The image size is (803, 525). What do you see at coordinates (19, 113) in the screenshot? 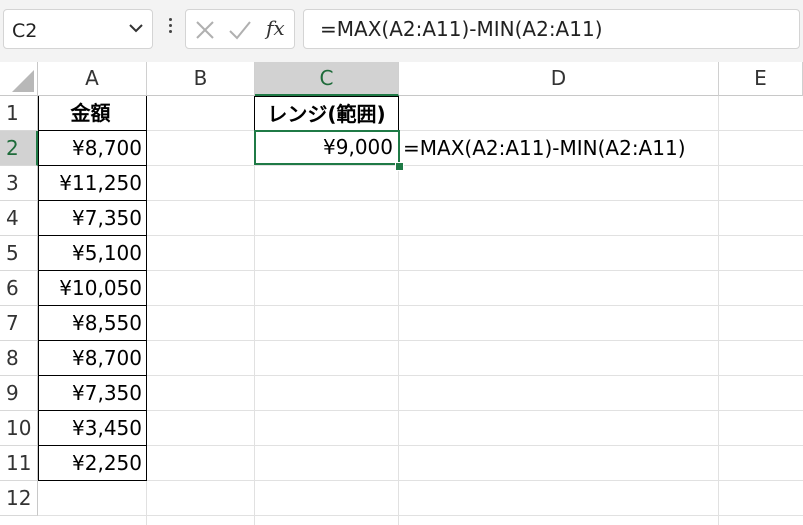
I see `row-header-1: 1` at bounding box center [19, 113].